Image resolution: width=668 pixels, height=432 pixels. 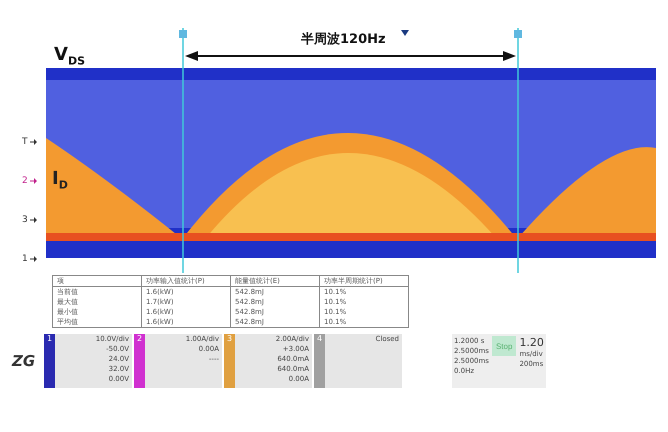 I want to click on channel-marker: 3, so click(x=25, y=219).